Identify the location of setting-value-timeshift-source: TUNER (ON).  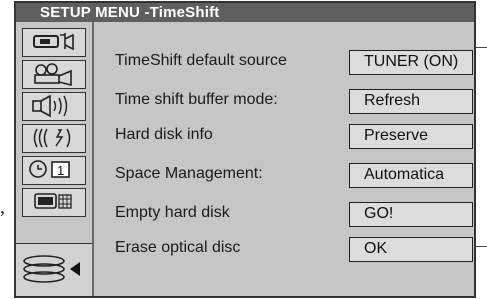
(411, 62).